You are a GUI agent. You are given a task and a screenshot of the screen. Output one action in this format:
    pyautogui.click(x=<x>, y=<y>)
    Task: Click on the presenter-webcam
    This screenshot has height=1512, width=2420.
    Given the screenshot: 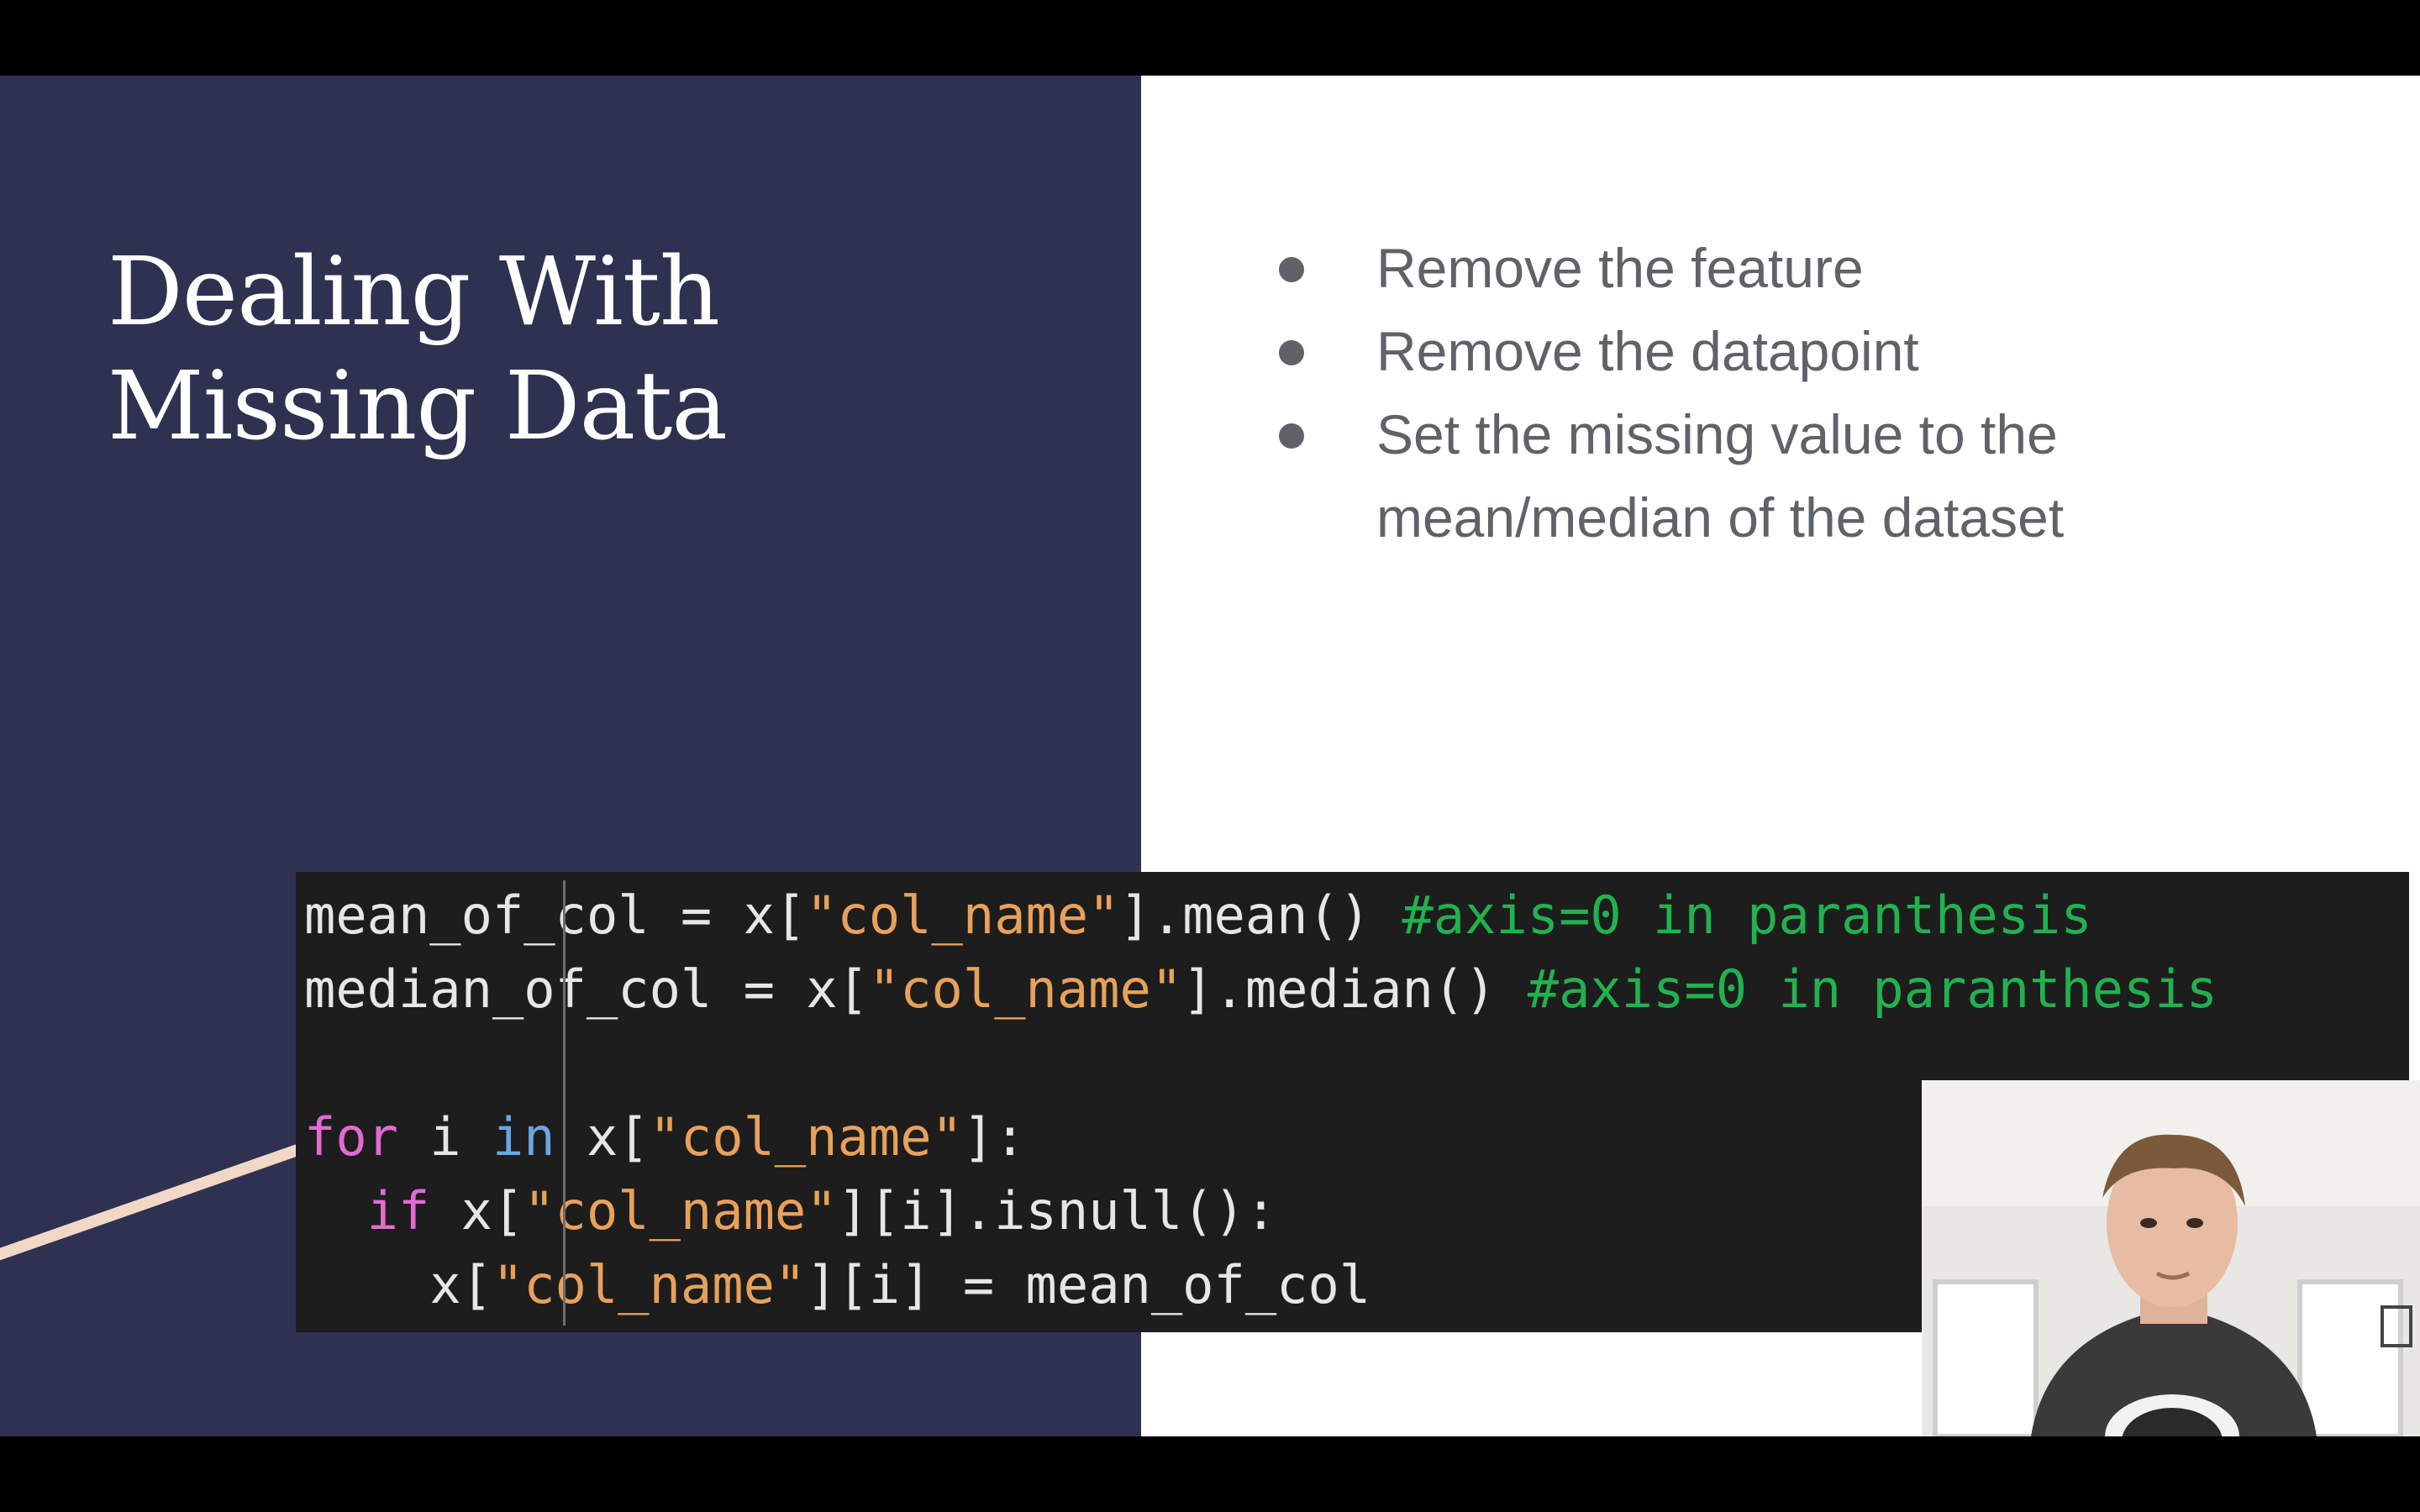 What is the action you would take?
    pyautogui.click(x=2171, y=1258)
    